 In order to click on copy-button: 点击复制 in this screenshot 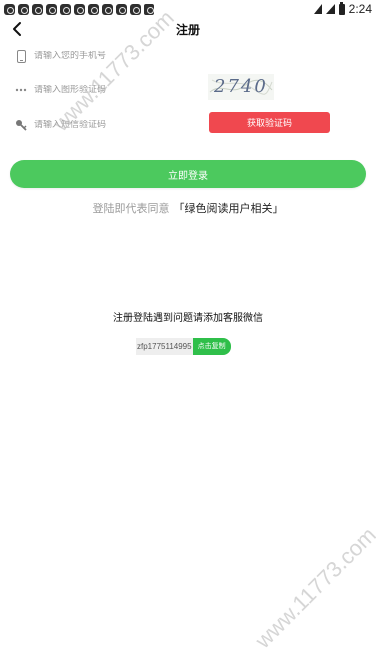, I will do `click(211, 346)`.